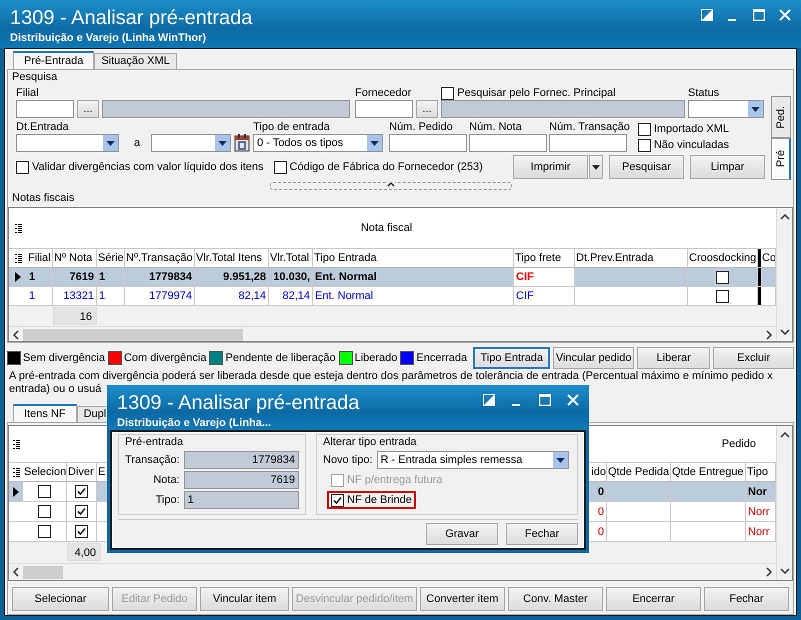 This screenshot has width=801, height=620. Describe the element at coordinates (631, 258) in the screenshot. I see `column-header: Dt.Prev.Entrada` at that location.